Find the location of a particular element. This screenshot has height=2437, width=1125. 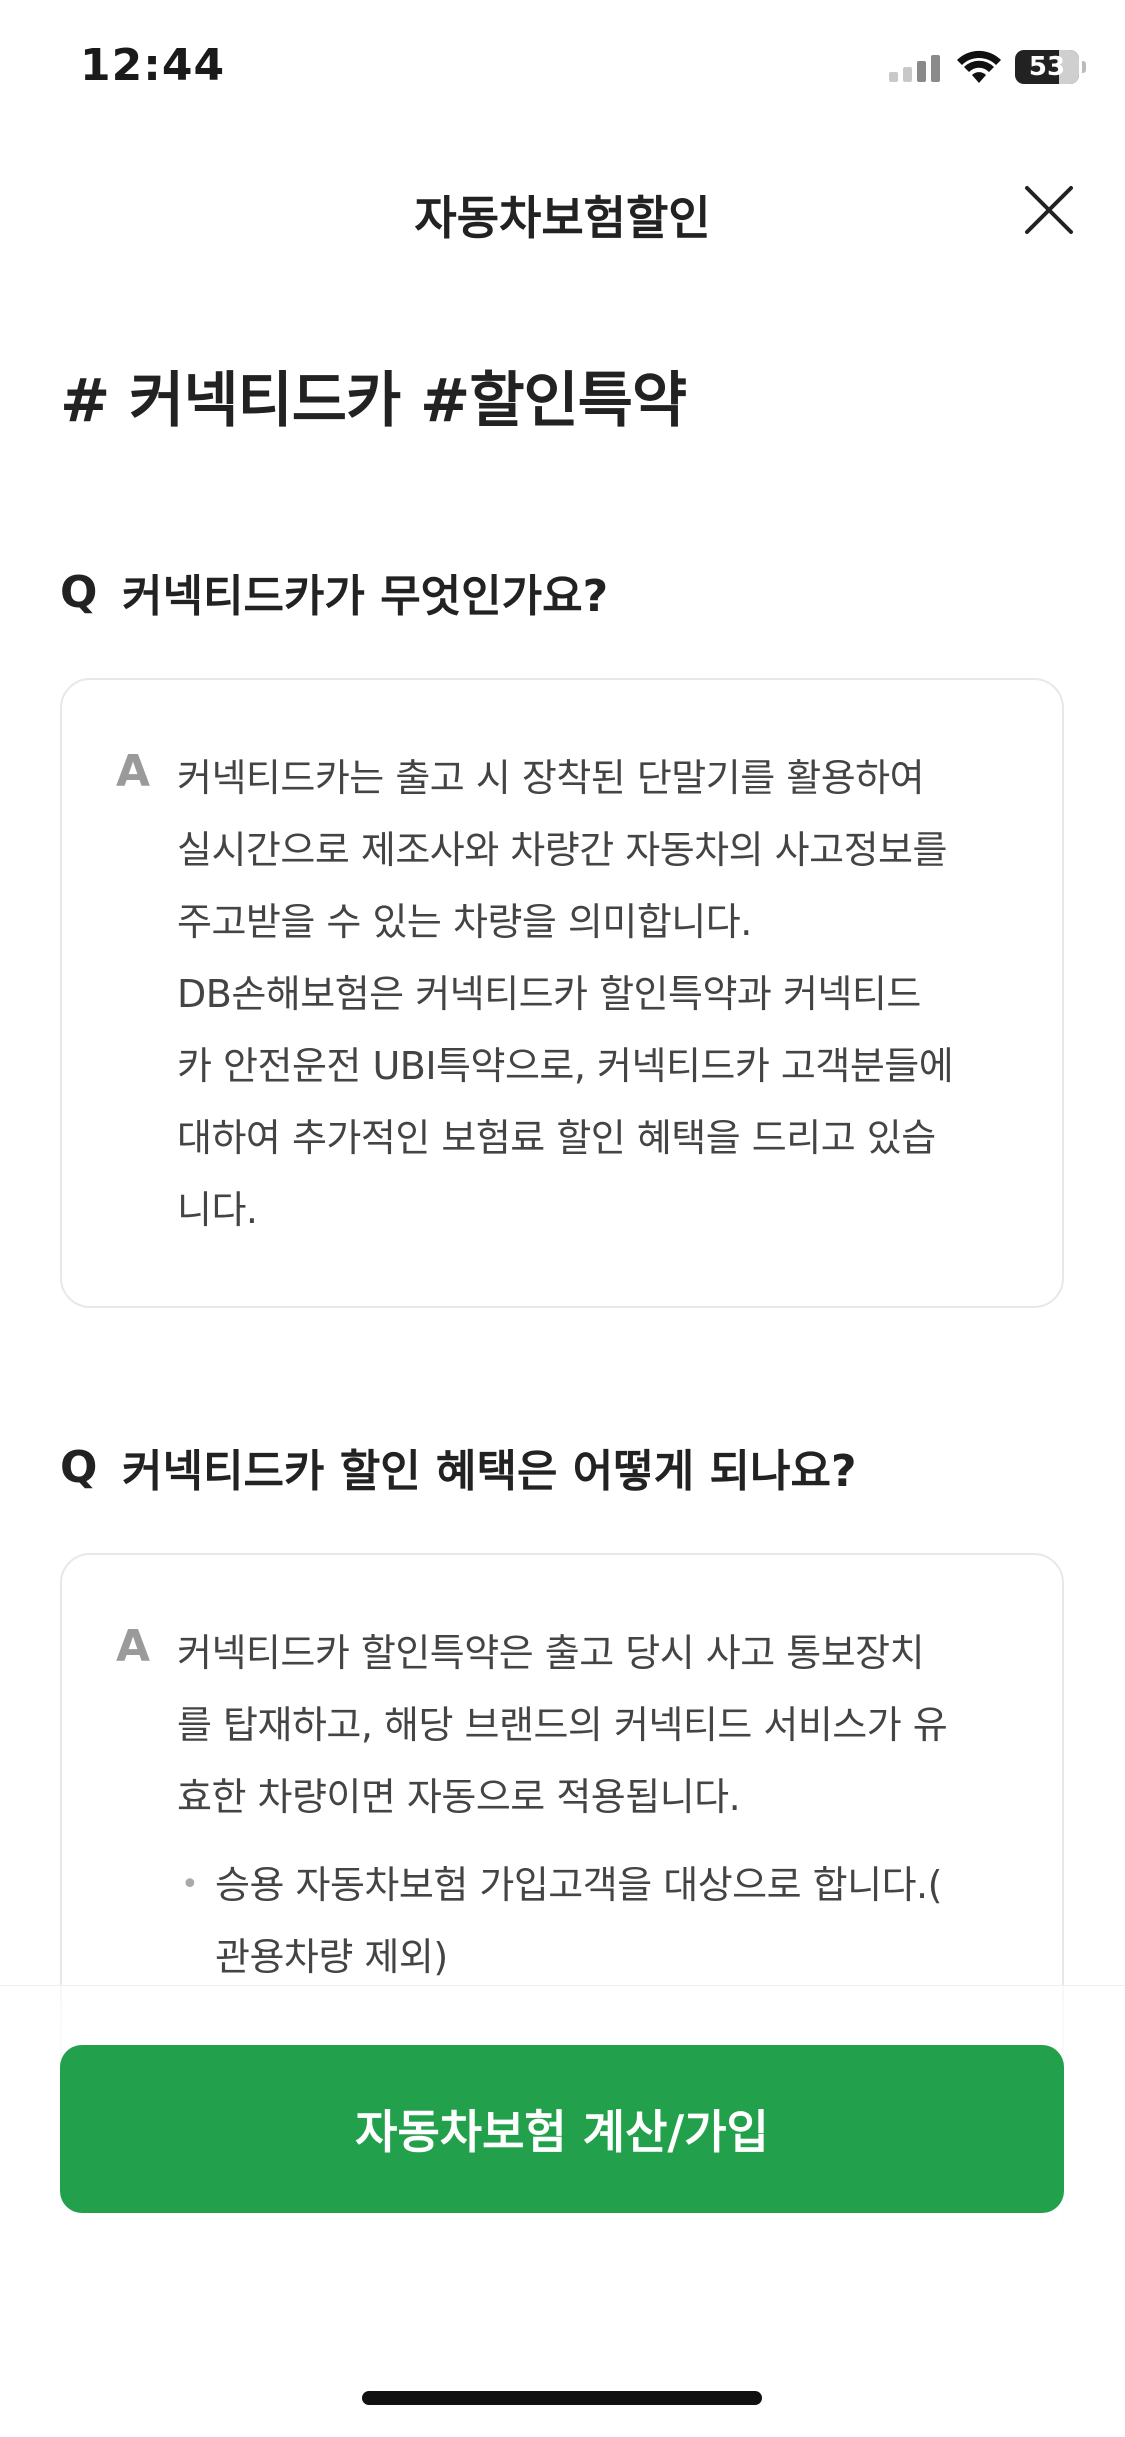

status-icons: 53 is located at coordinates (987, 67).